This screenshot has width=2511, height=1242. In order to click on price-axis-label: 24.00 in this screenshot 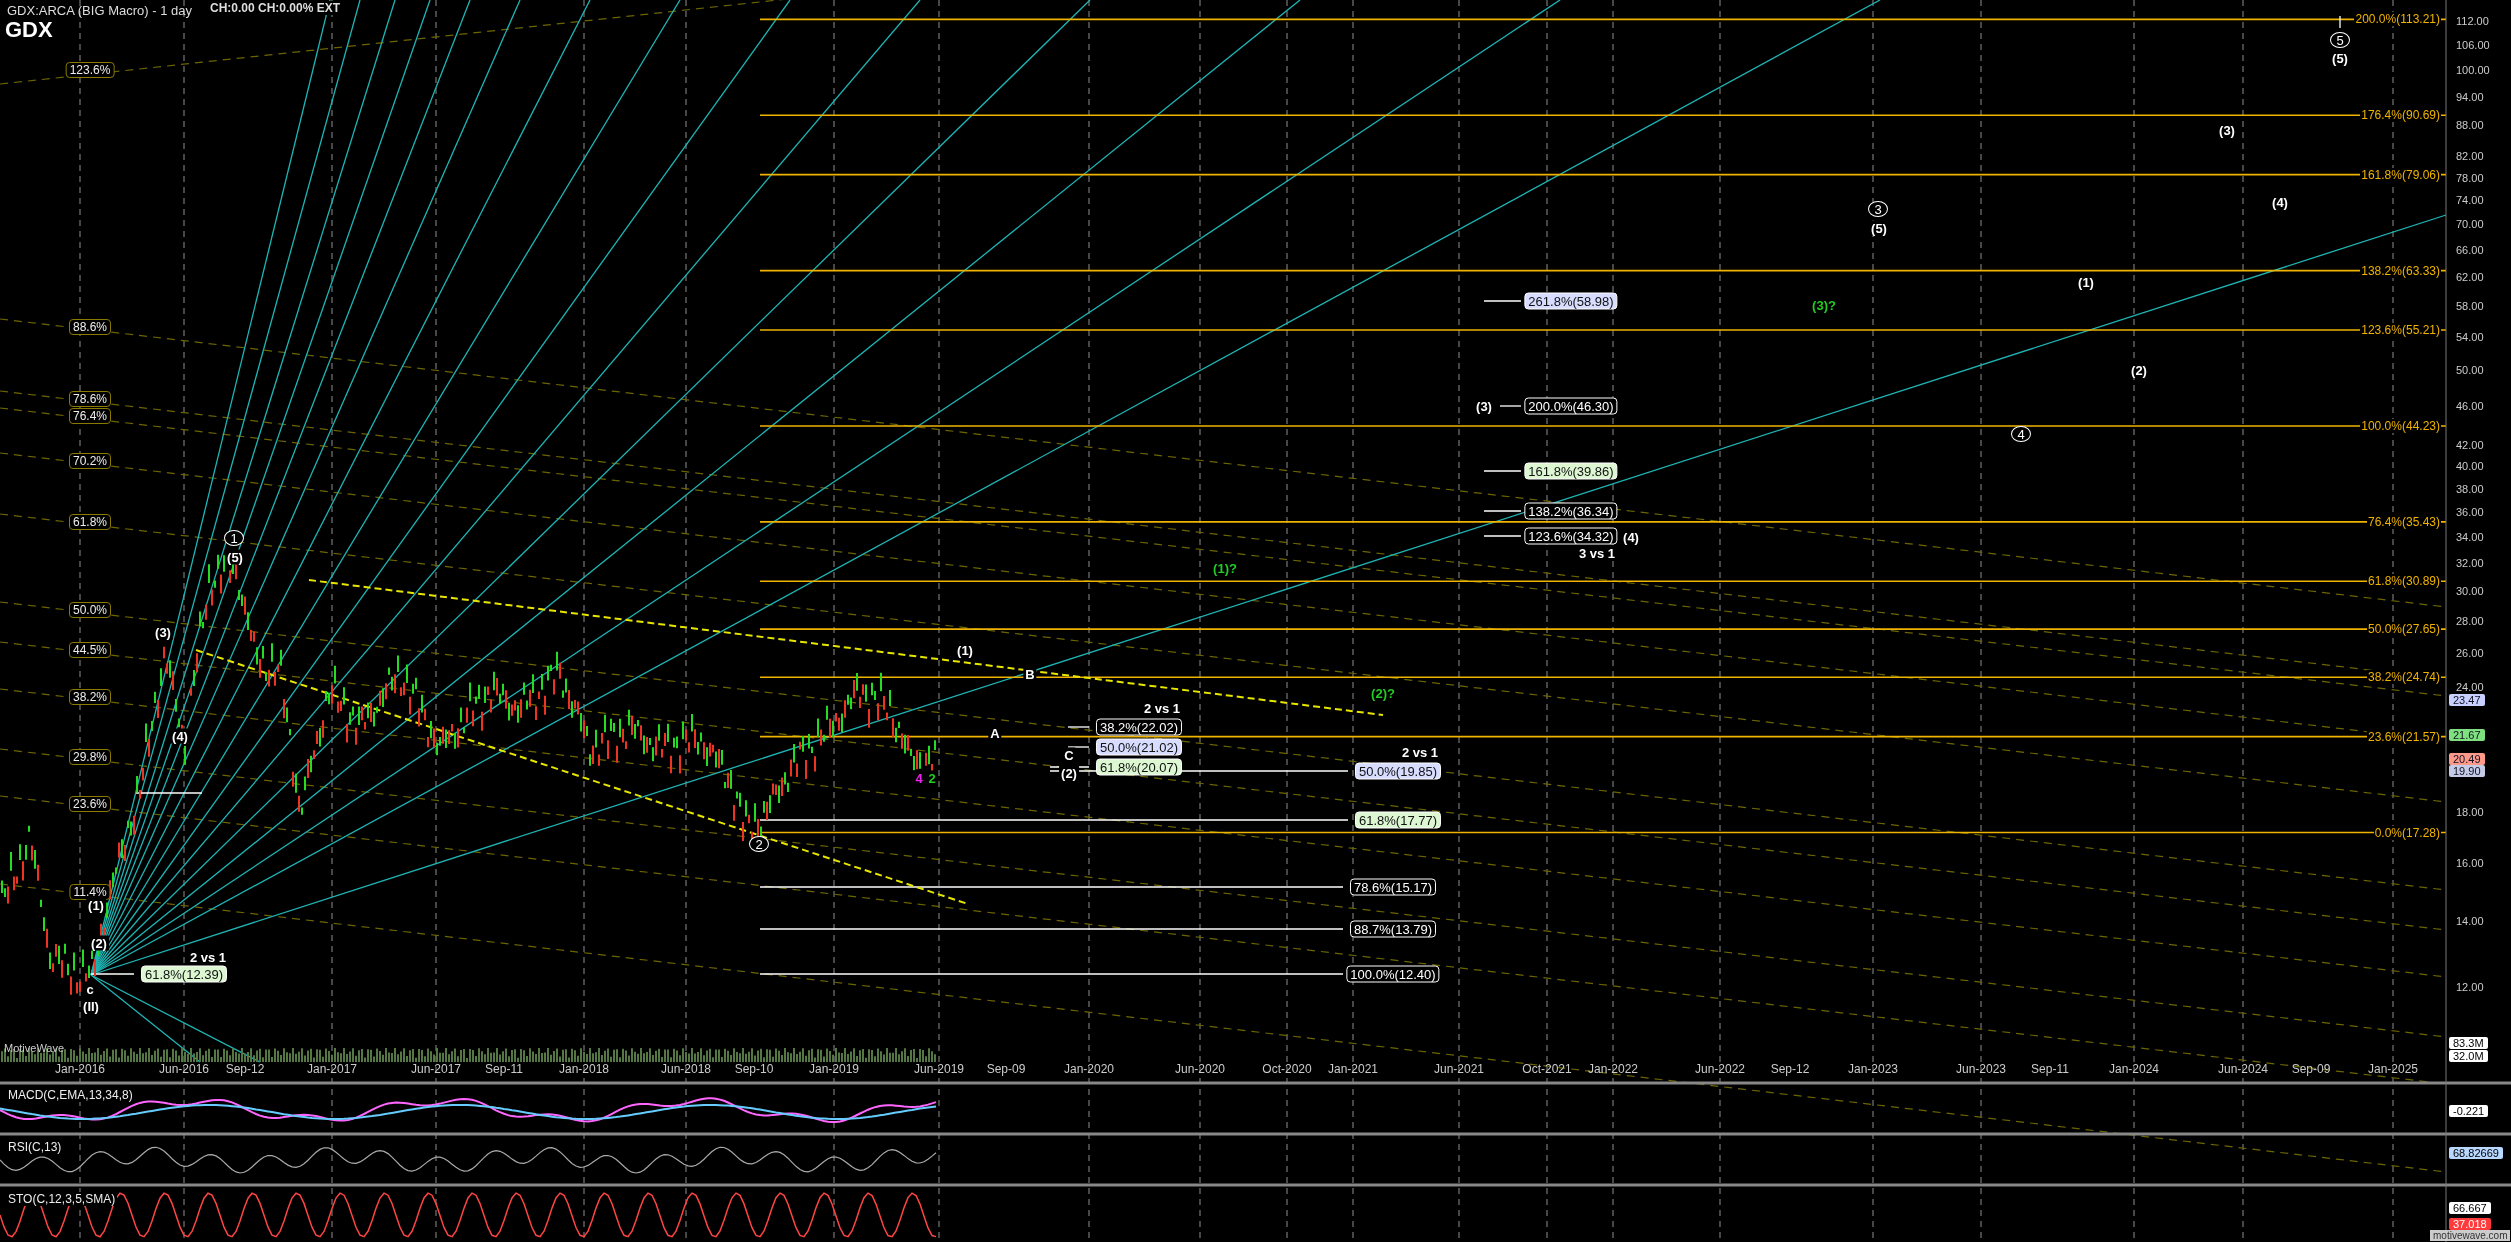, I will do `click(2470, 687)`.